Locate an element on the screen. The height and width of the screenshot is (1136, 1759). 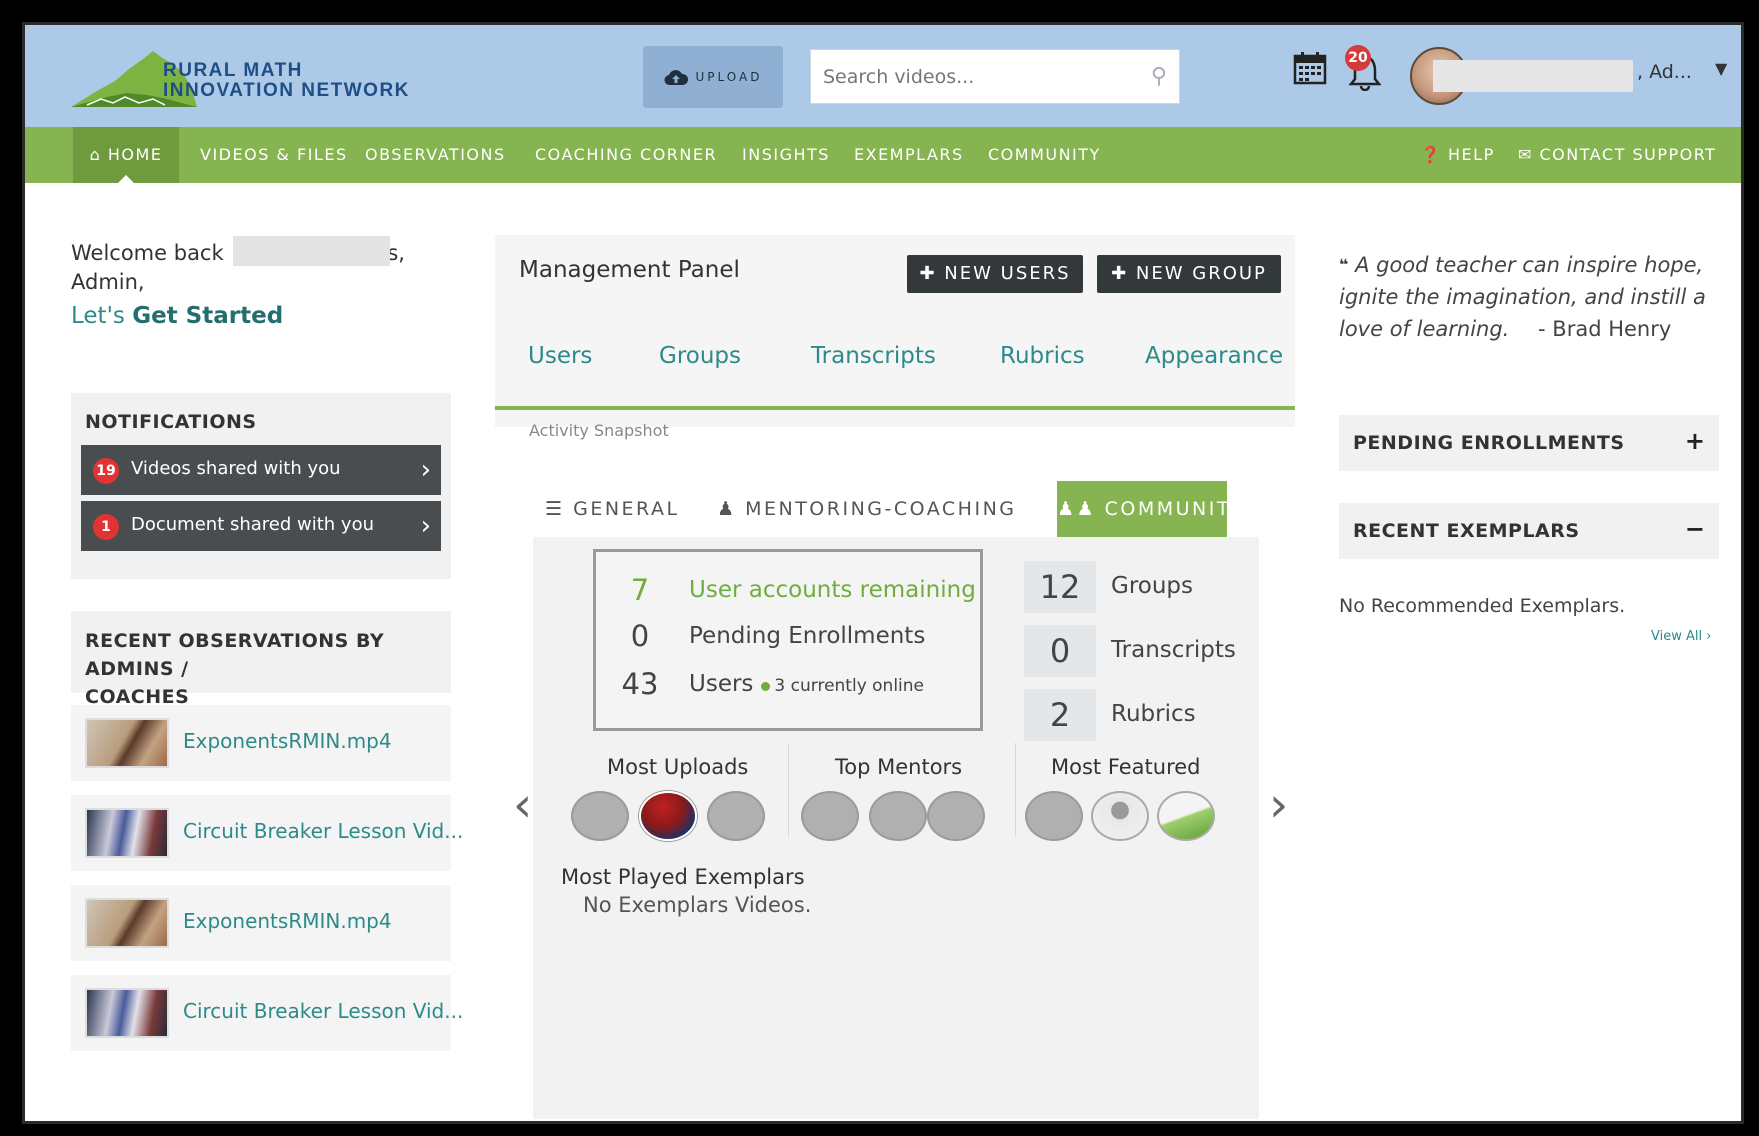
recent-observations-header: RECENT OBSERVATIONS BY ADMINS / COACHES is located at coordinates (261, 659).